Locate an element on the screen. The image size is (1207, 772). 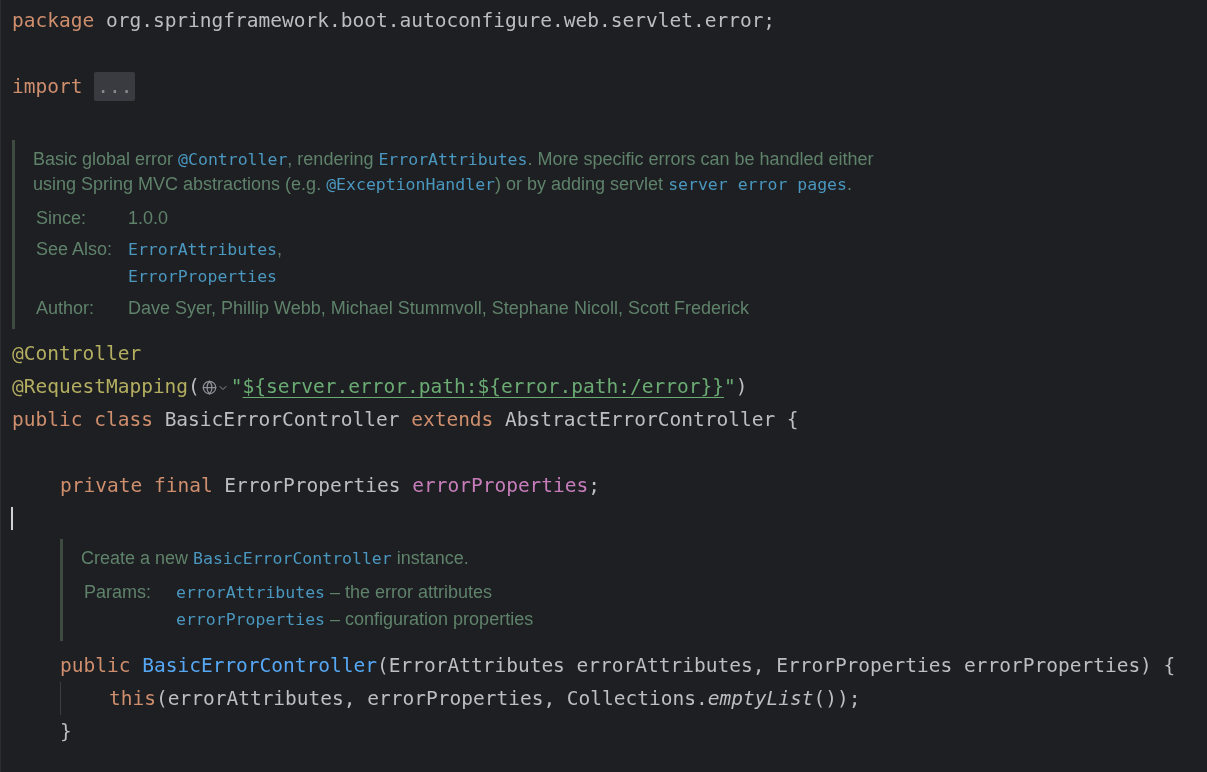
doc-tag-value: Dave Syer, Phillip Webb, Michael Stummvoll, Stephane Nicoll, Scott Frederick is located at coordinates (438, 308).